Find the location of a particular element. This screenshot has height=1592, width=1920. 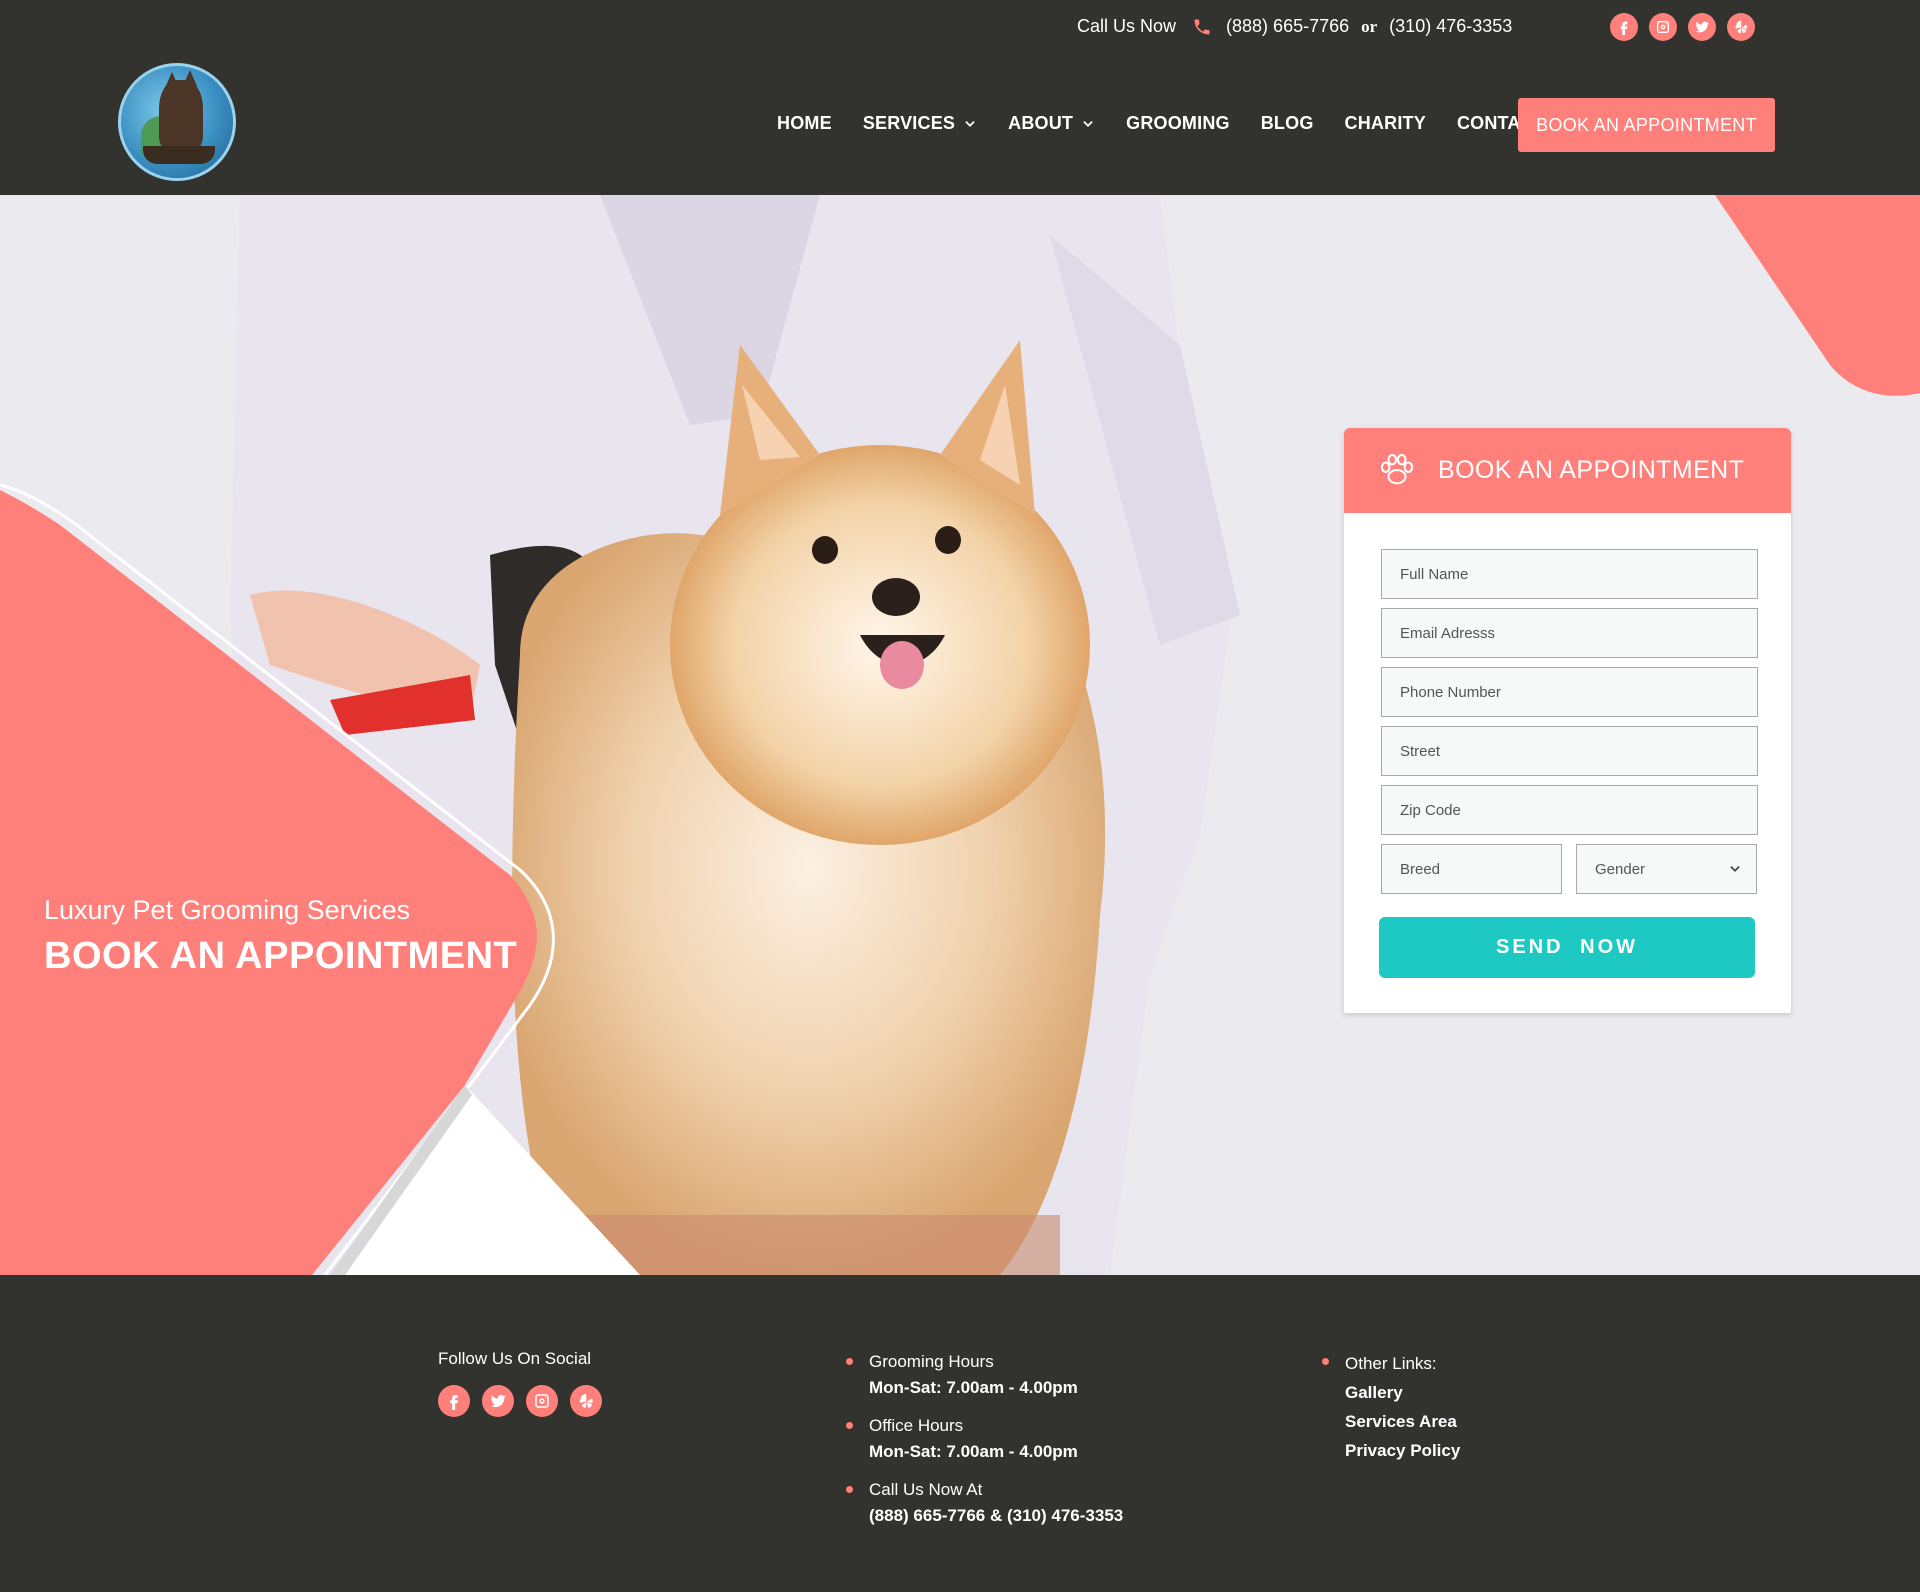

nav-grooming-label: GROOMING is located at coordinates (1178, 123).